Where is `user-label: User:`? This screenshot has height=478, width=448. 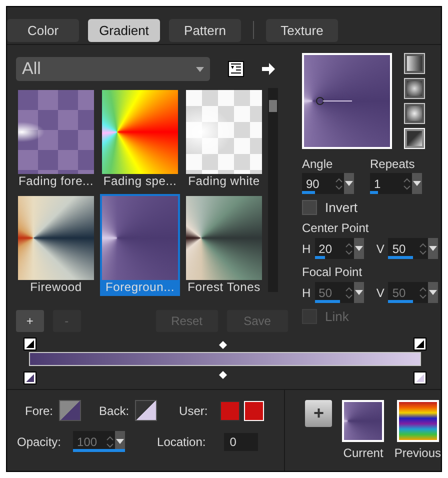
user-label: User: is located at coordinates (193, 411).